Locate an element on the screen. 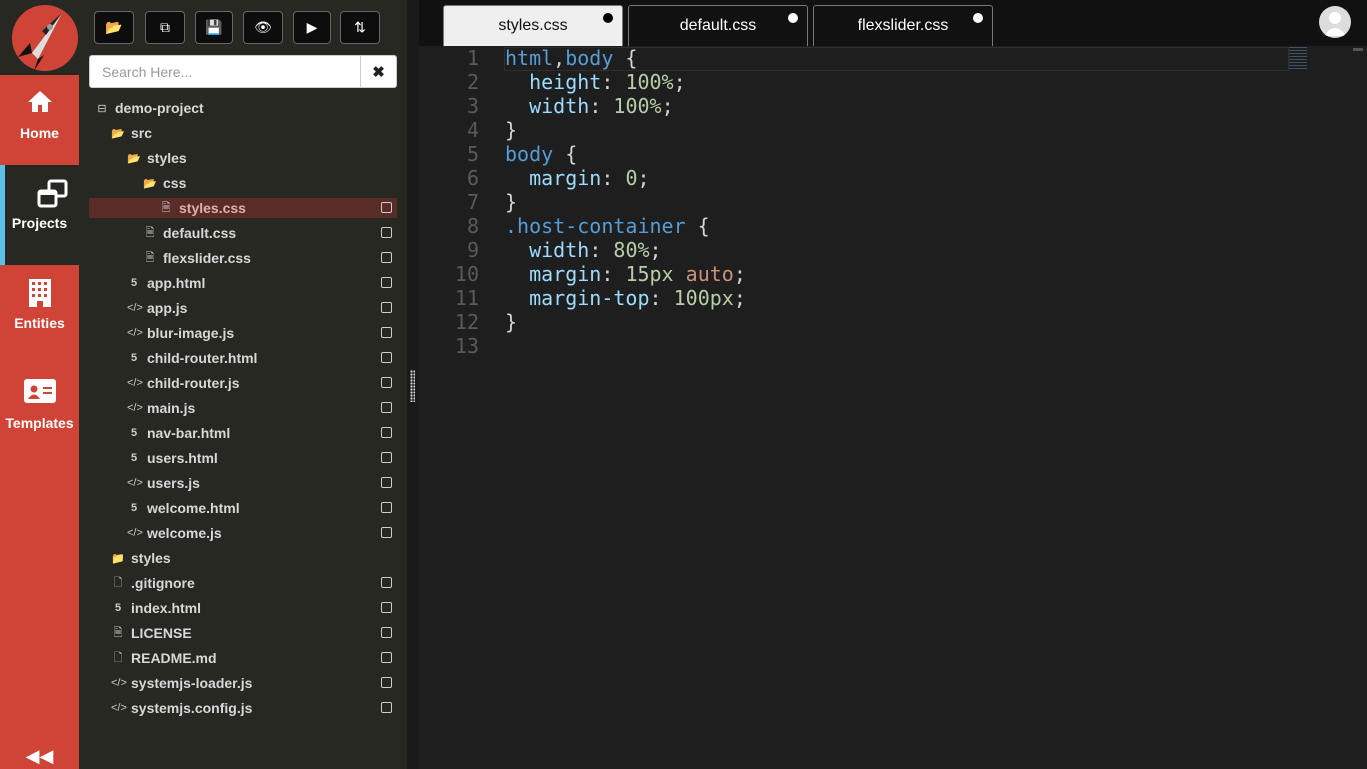 This screenshot has height=769, width=1367. nav-label: Projects is located at coordinates (39, 223).